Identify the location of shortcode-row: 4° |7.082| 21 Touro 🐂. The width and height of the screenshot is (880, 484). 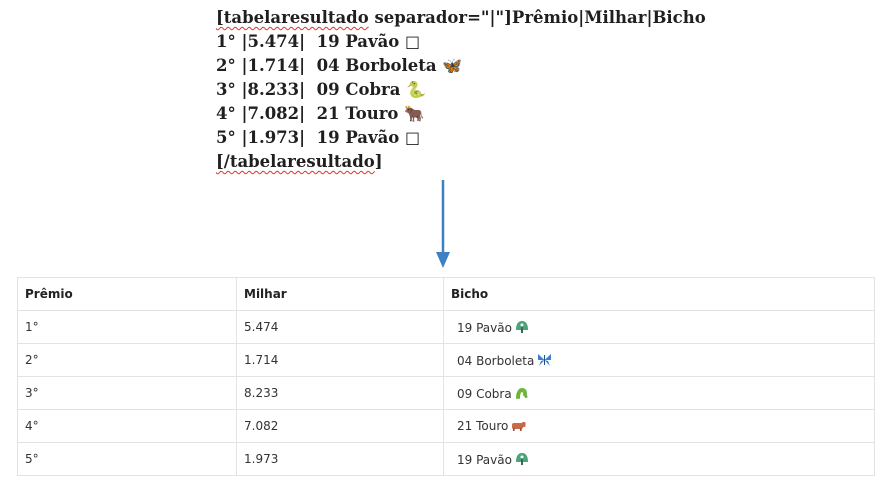
(320, 113).